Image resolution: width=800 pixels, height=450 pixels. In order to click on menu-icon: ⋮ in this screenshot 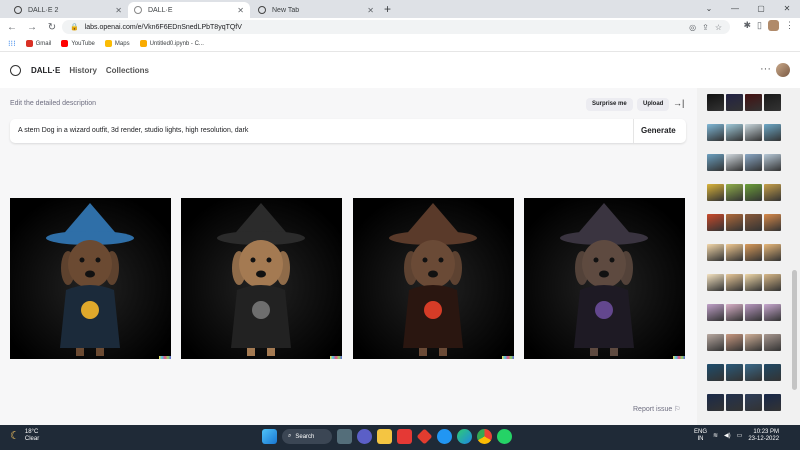, I will do `click(789, 25)`.